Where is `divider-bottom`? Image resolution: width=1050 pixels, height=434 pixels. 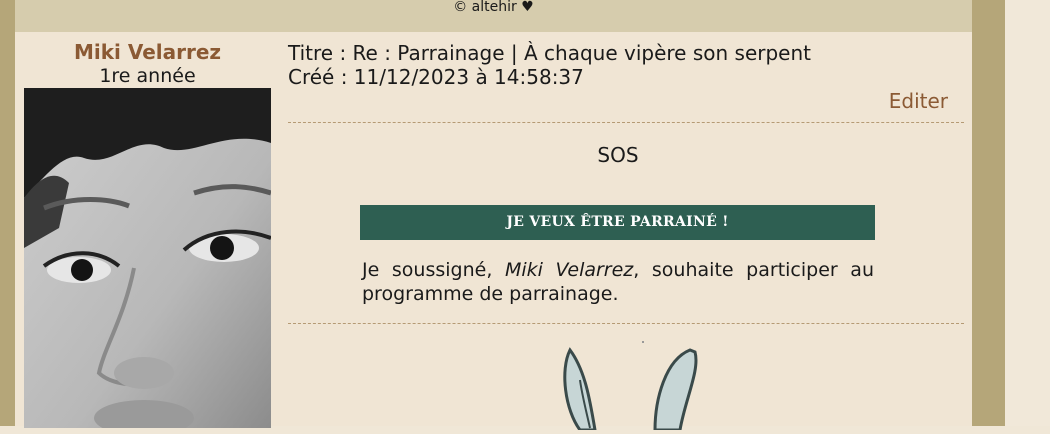
divider-bottom is located at coordinates (626, 323).